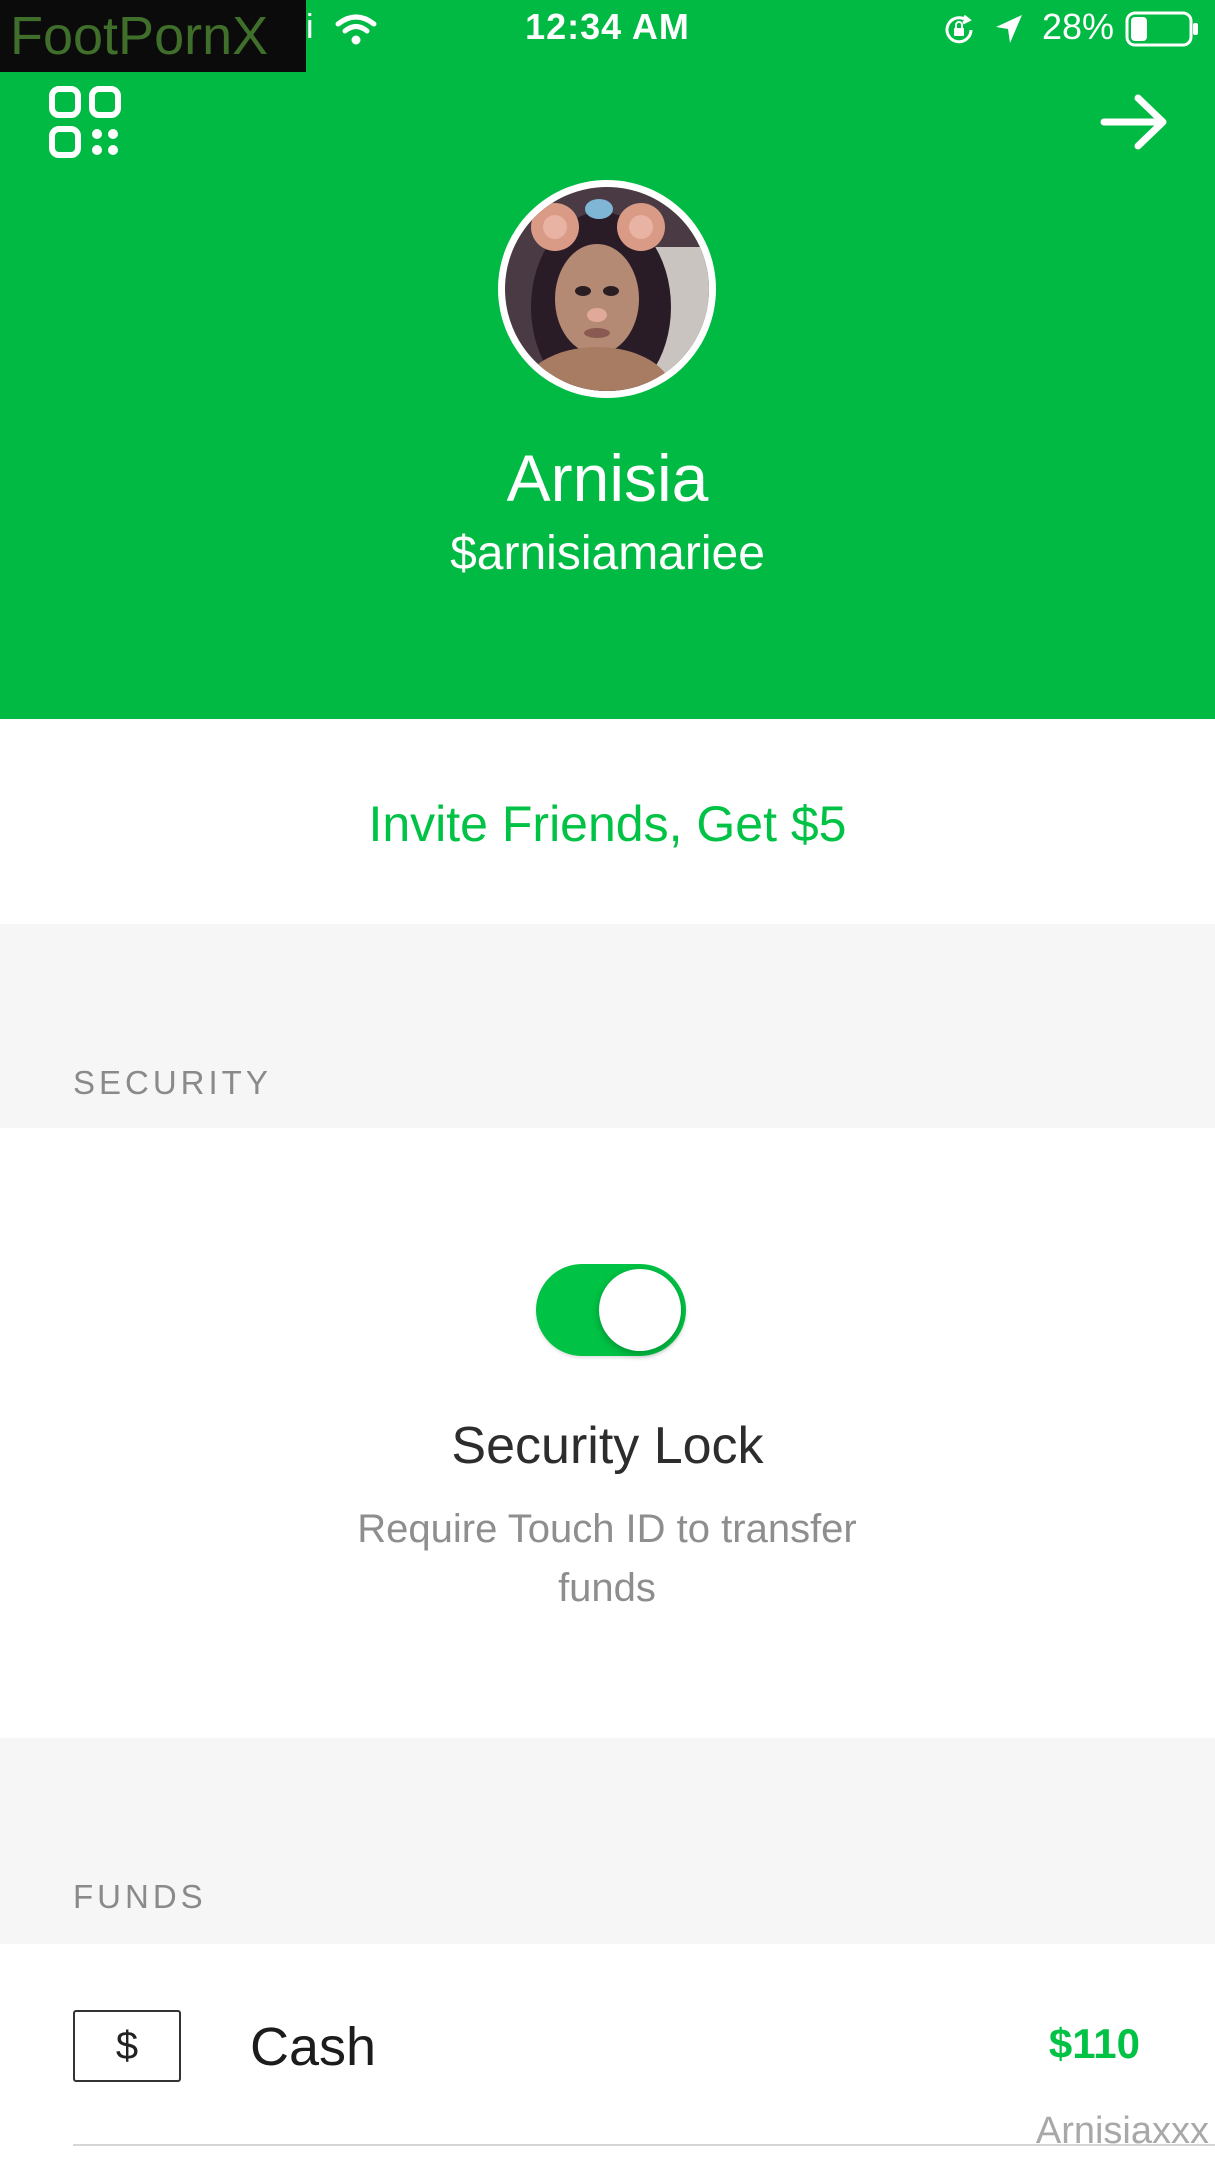 The image size is (1215, 2160). I want to click on profile-name: Arnisia, so click(607, 478).